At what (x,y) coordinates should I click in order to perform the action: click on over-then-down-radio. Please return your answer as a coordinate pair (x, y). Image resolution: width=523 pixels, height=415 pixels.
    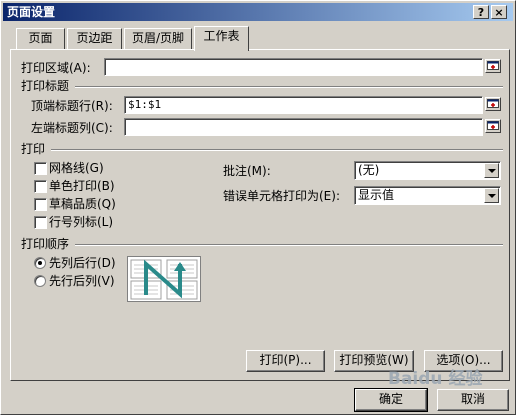
    Looking at the image, I should click on (40, 281).